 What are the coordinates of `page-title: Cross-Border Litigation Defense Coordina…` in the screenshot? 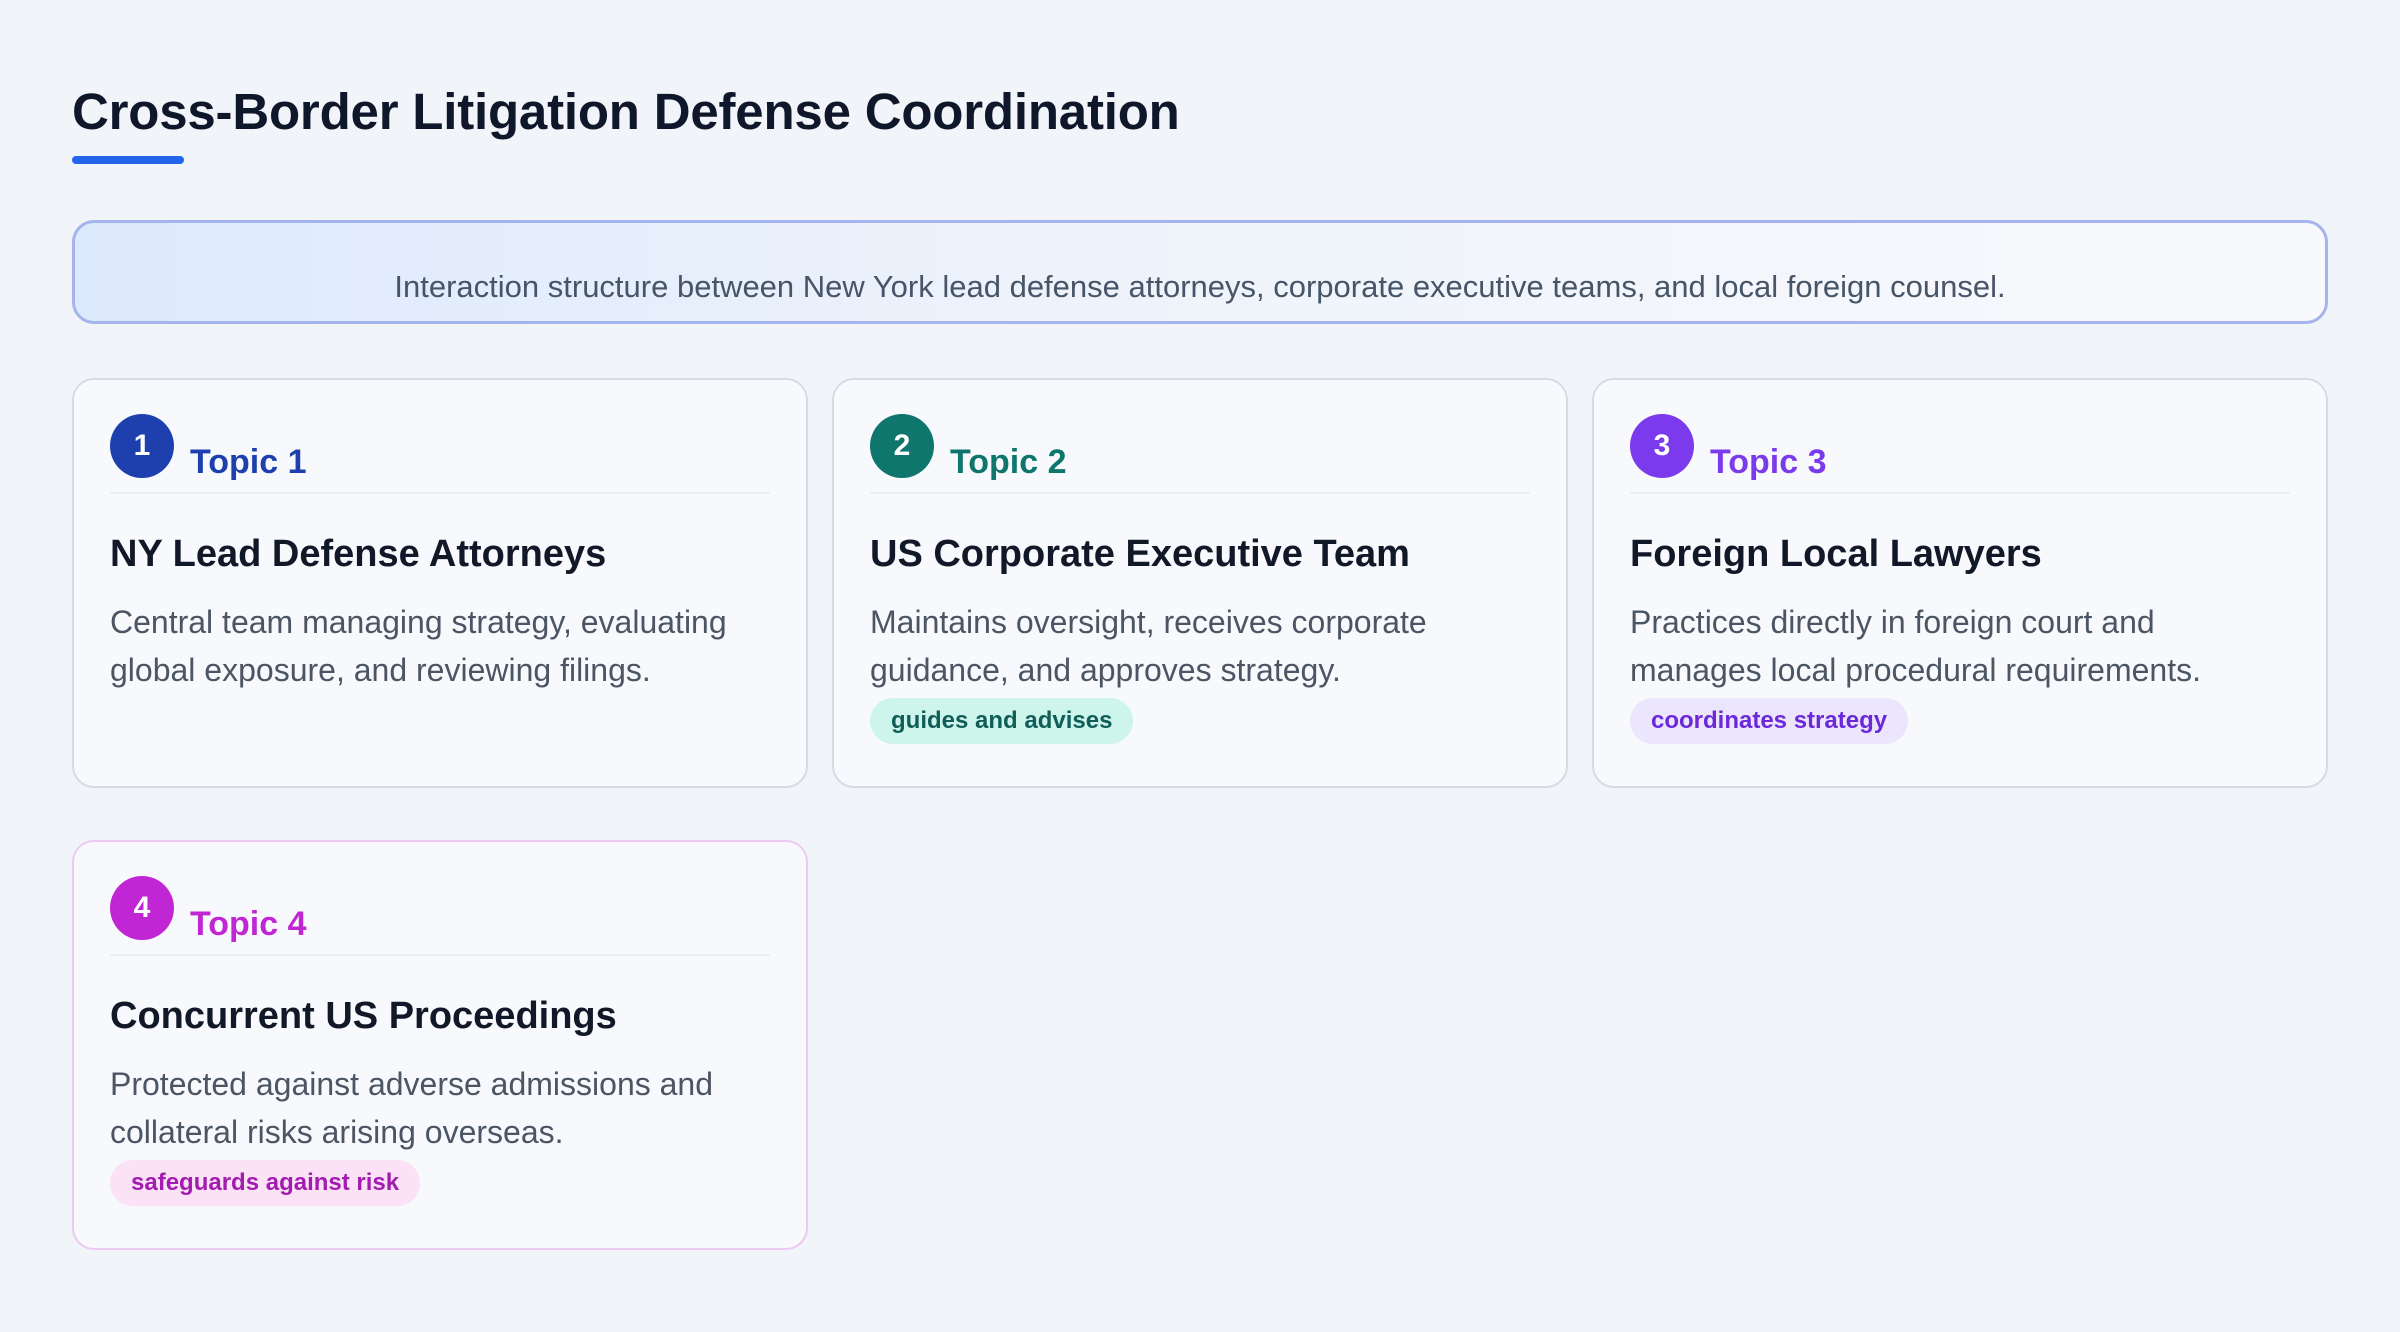 It's located at (626, 111).